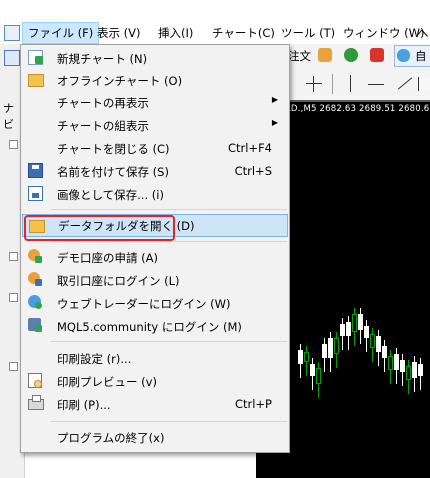  What do you see at coordinates (35, 193) in the screenshot?
I see `save-image-icon` at bounding box center [35, 193].